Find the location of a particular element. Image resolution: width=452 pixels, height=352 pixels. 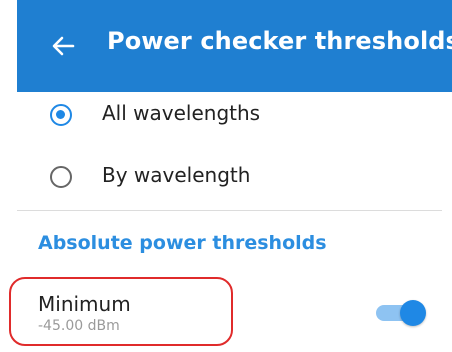

option-label: By wavelength is located at coordinates (176, 175).